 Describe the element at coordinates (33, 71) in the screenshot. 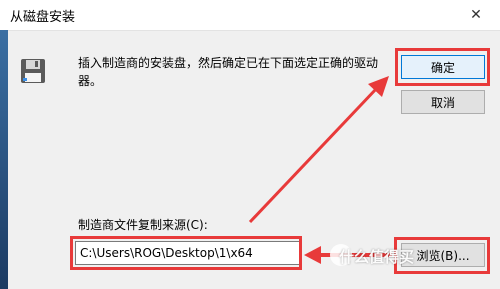

I see `floppy-disk-icon` at that location.